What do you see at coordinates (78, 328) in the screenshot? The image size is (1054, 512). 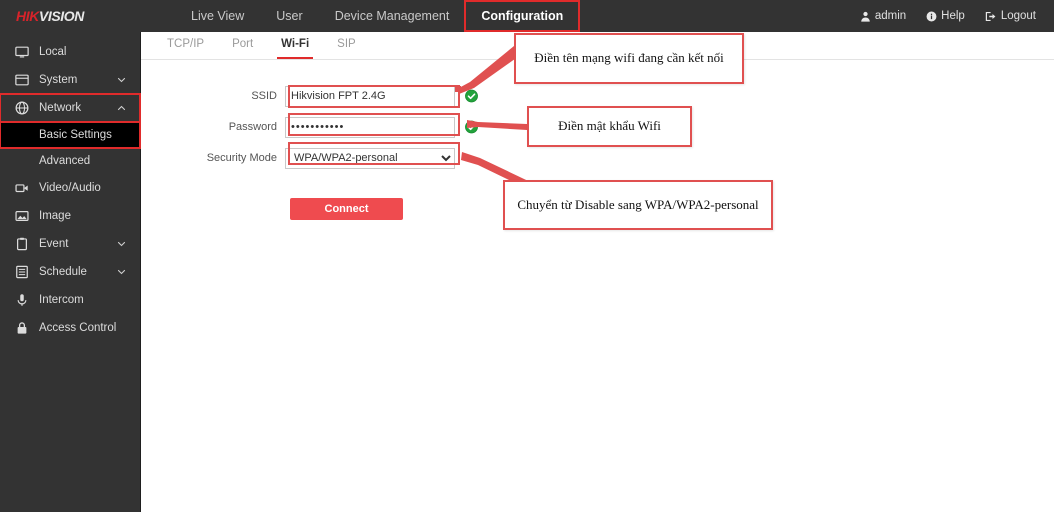 I see `sidebar-label: Access Control` at bounding box center [78, 328].